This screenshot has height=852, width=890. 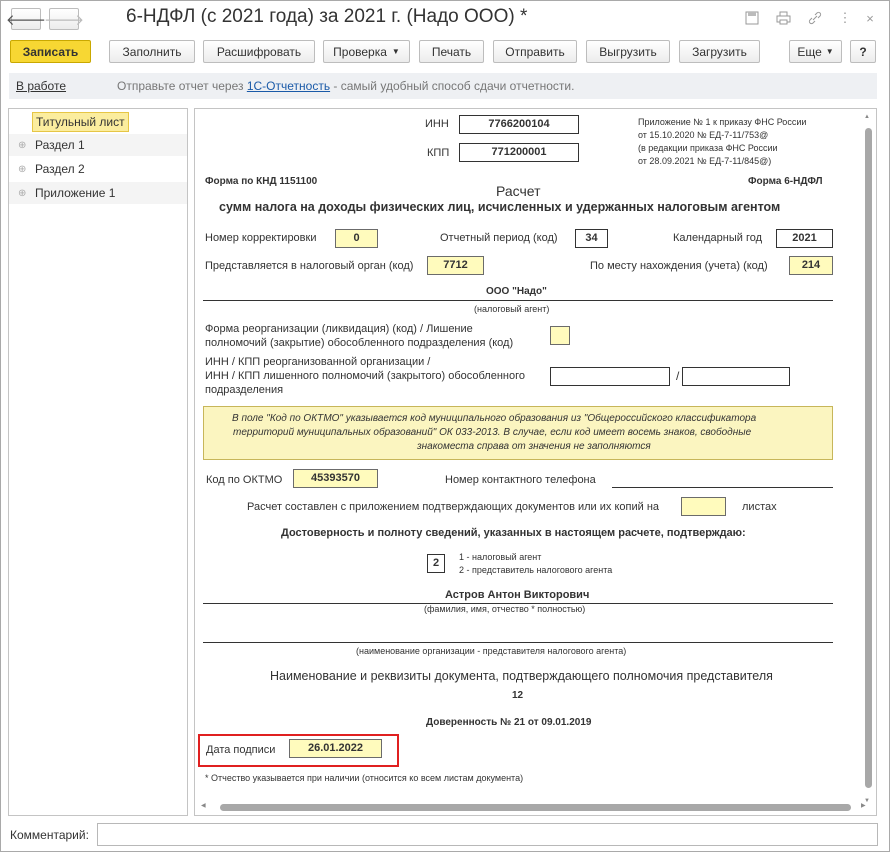 I want to click on signer-name: Астров Антон Викторович, so click(x=517, y=595).